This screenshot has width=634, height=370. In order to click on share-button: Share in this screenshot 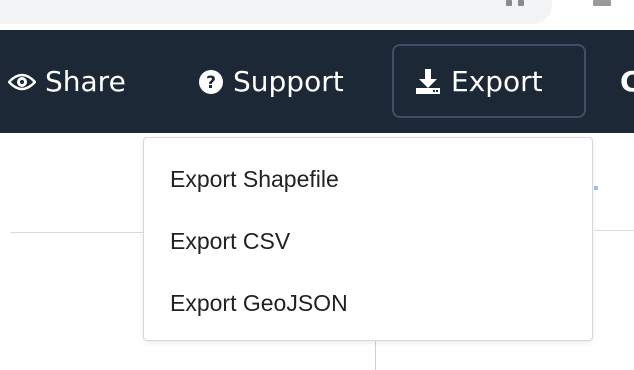, I will do `click(67, 81)`.